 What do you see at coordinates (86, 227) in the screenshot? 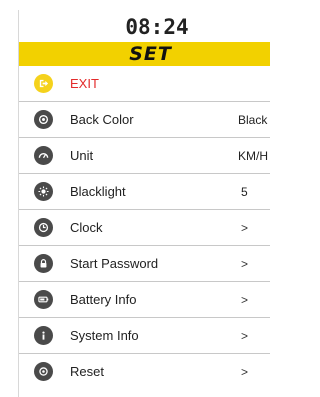
I see `menu-item-label: Clock` at bounding box center [86, 227].